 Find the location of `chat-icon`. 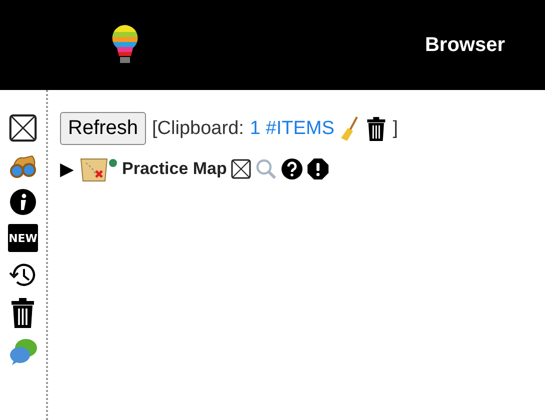

chat-icon is located at coordinates (23, 351).